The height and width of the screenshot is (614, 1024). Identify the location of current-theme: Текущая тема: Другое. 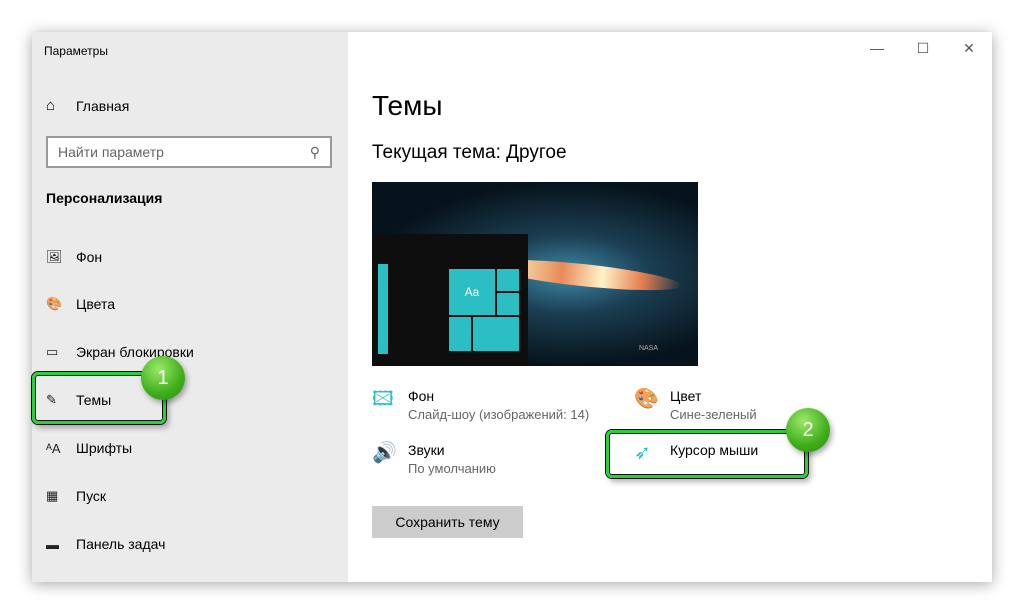
(469, 152).